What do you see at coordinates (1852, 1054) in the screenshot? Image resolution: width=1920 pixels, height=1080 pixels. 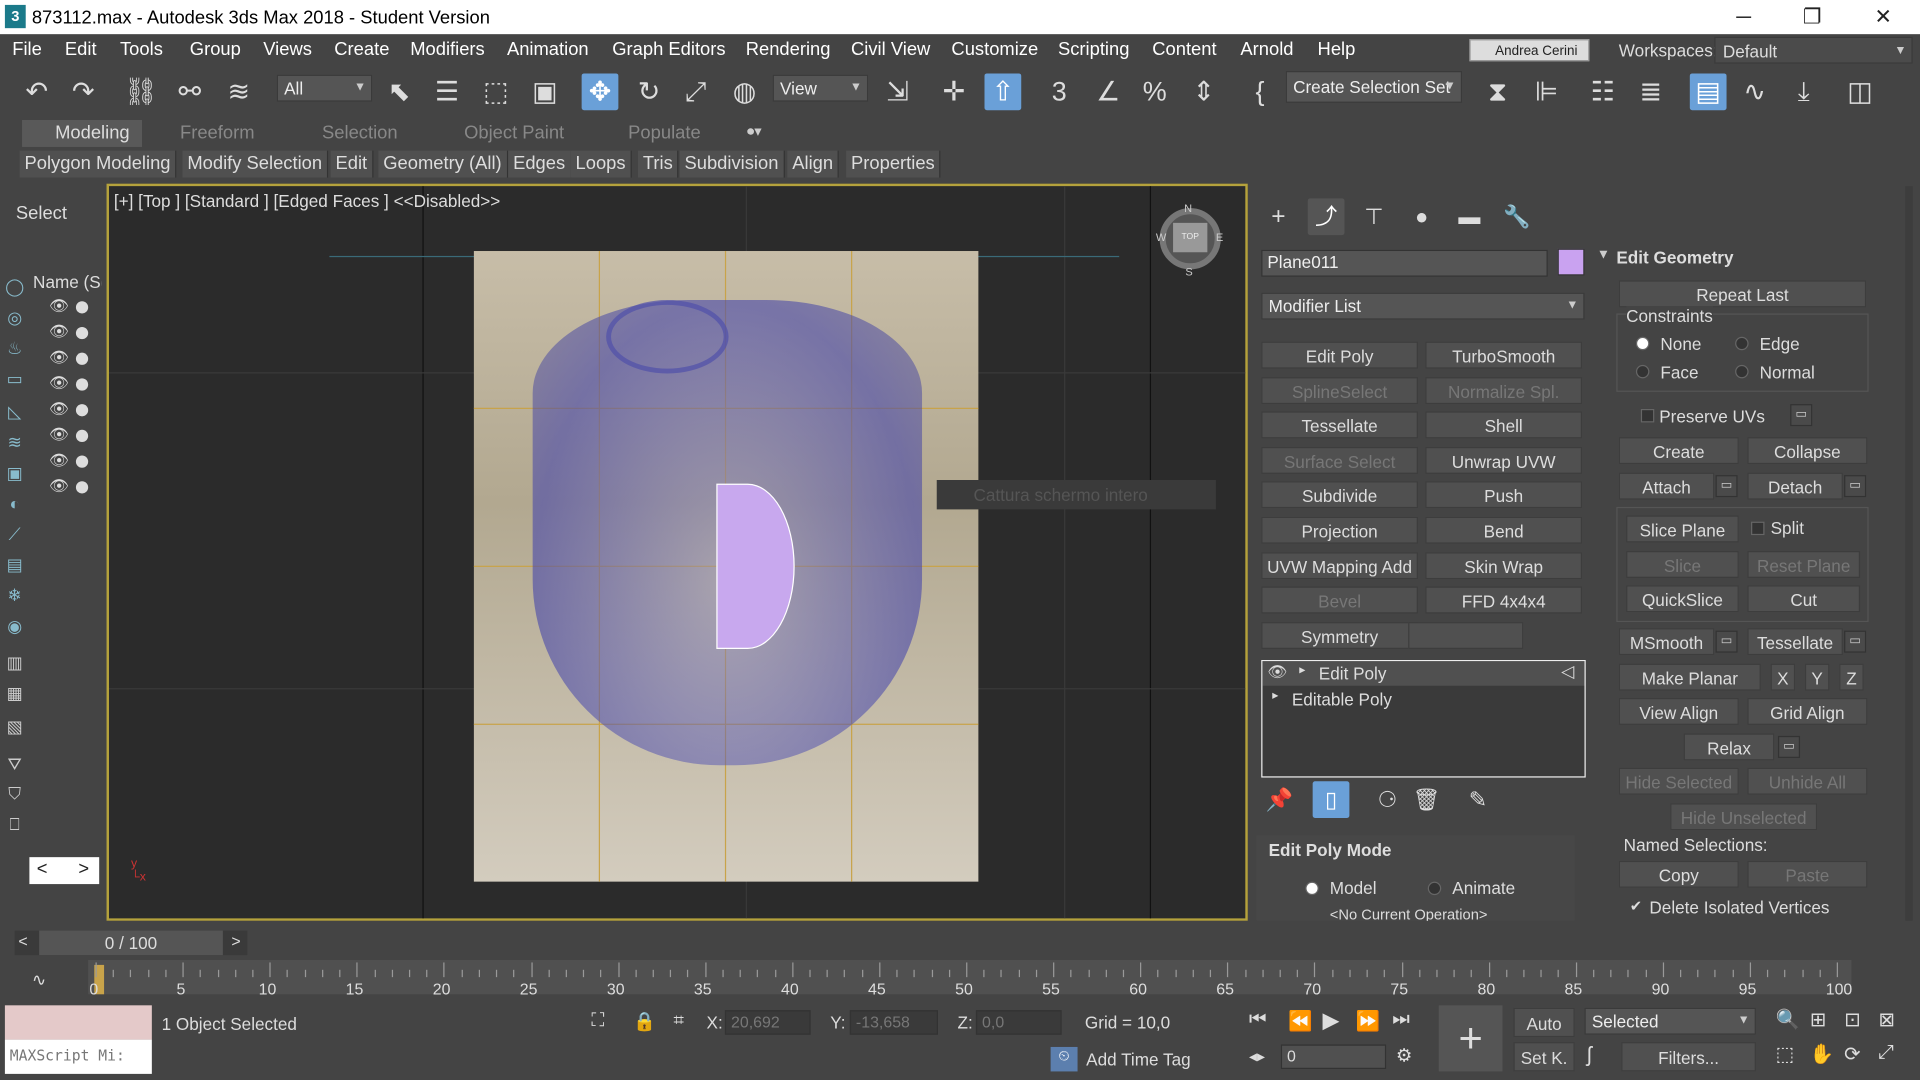 I see `orbit-icon: ⟳` at bounding box center [1852, 1054].